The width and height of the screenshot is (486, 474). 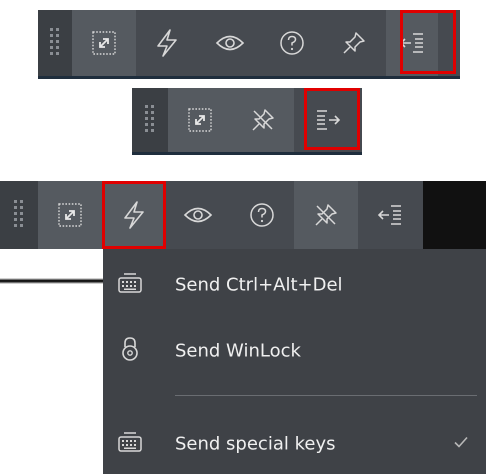 I want to click on pin-button, so click(x=354, y=43).